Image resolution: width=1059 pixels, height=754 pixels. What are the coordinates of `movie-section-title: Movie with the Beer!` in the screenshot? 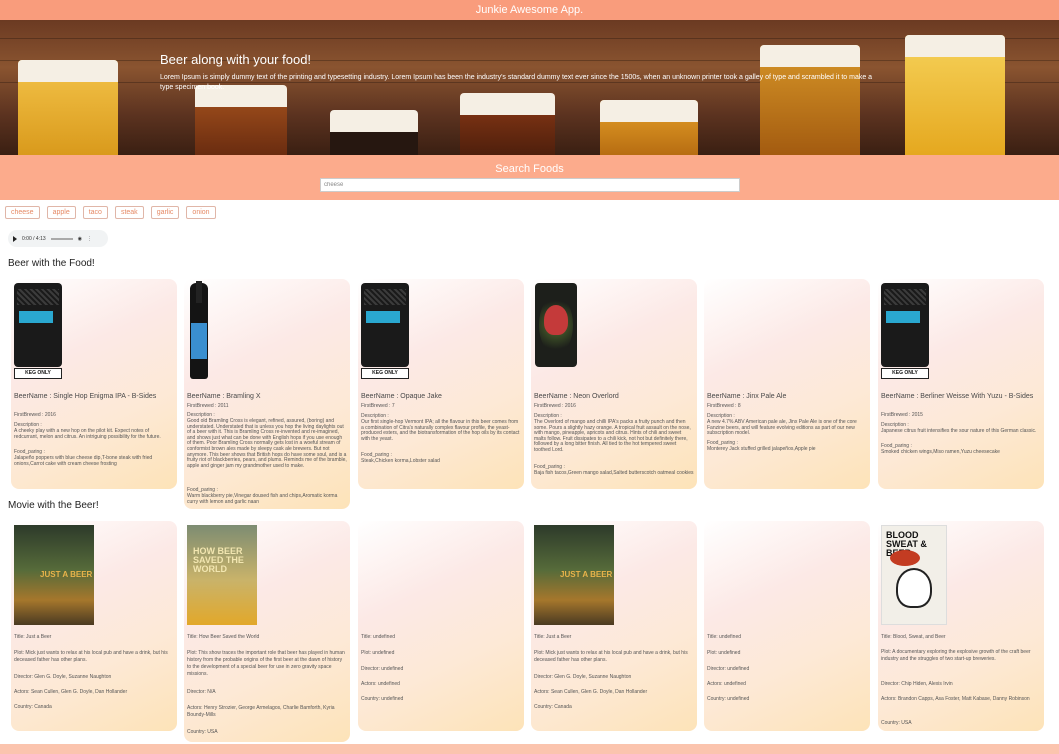 It's located at (53, 505).